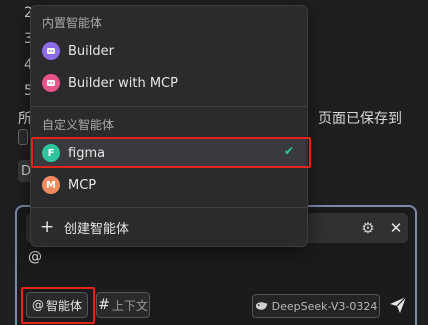 This screenshot has width=428, height=325. What do you see at coordinates (170, 153) in the screenshot?
I see `agent-item-figma: F figma ✔` at bounding box center [170, 153].